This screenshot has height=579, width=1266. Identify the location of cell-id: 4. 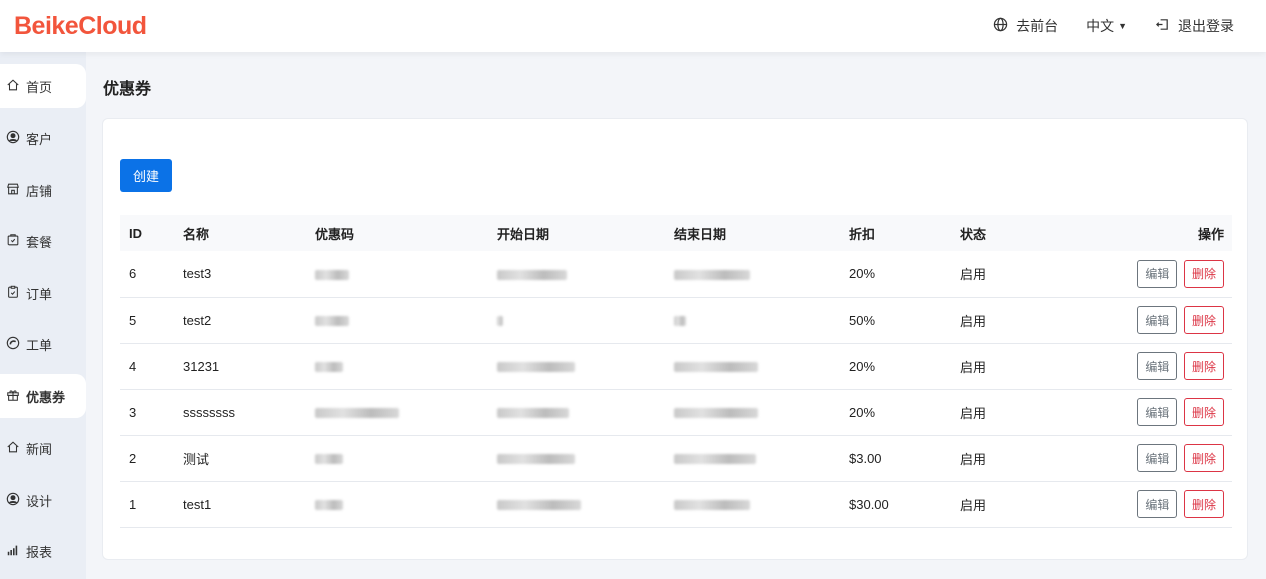
(133, 366).